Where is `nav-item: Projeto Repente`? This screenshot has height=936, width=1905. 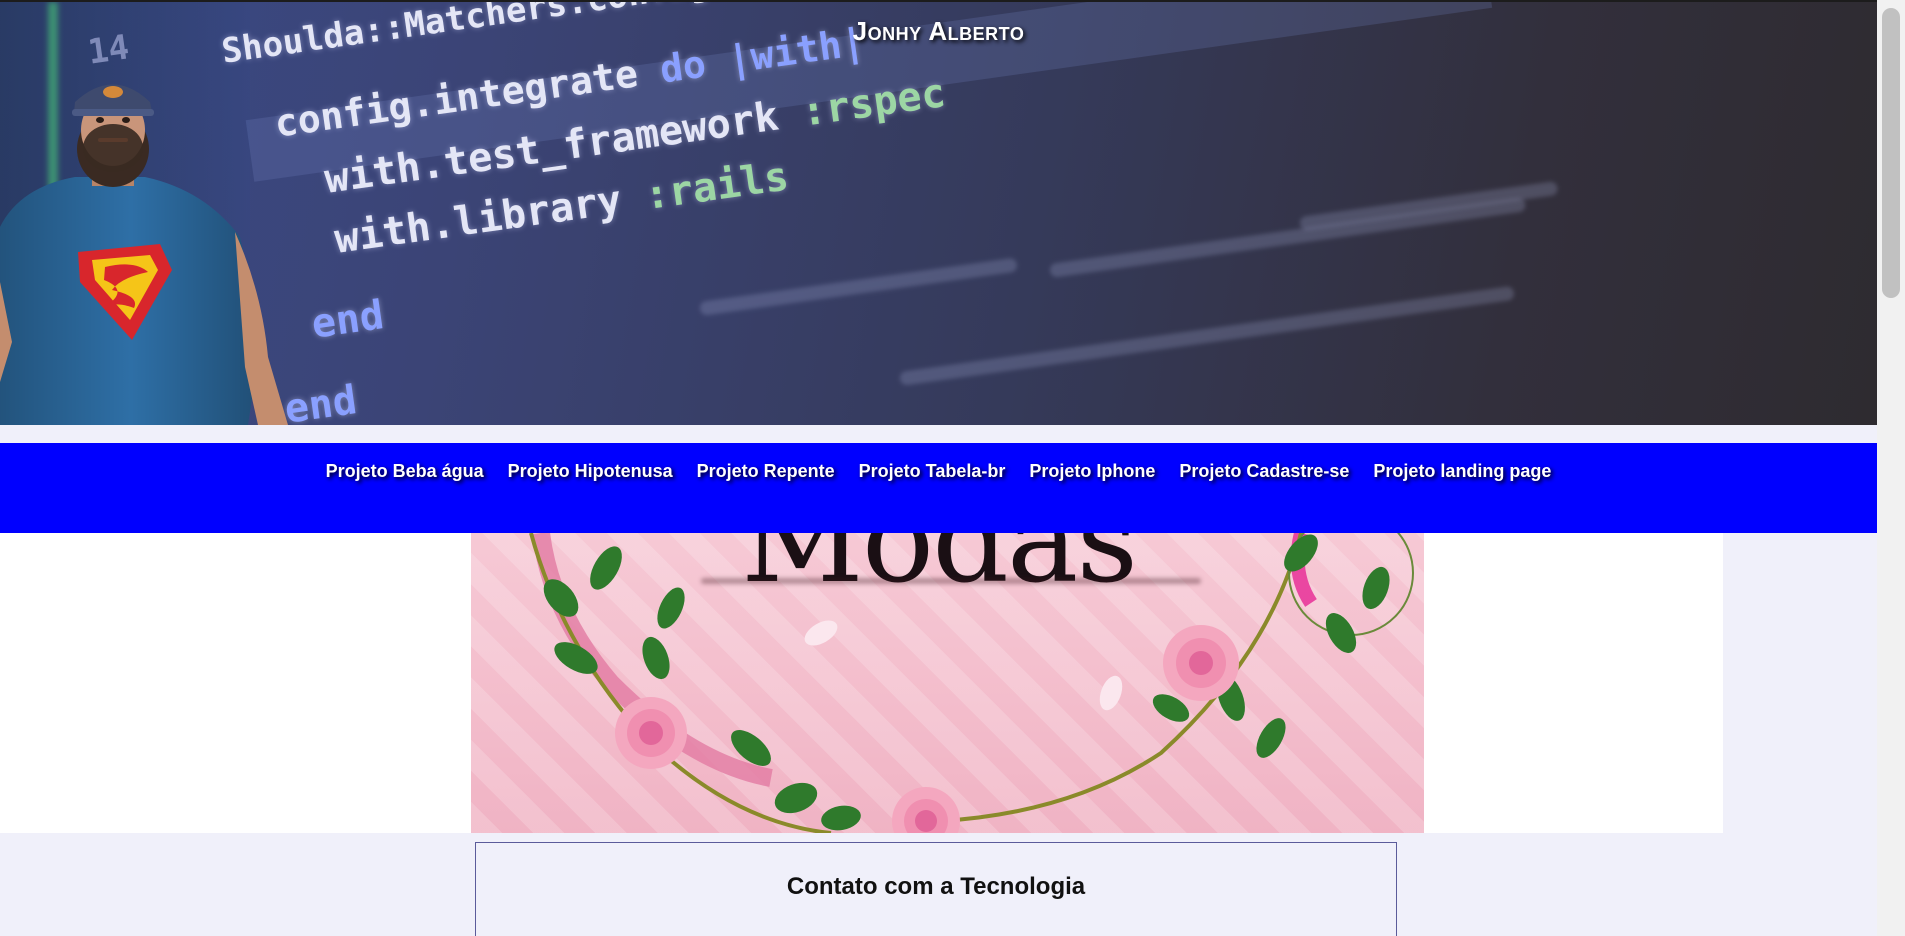 nav-item: Projeto Repente is located at coordinates (766, 471).